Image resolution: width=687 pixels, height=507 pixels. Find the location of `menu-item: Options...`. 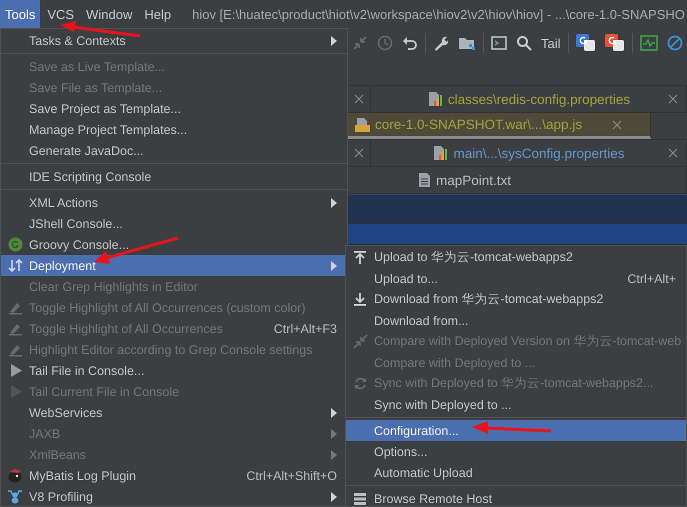

menu-item: Options... is located at coordinates (516, 451).